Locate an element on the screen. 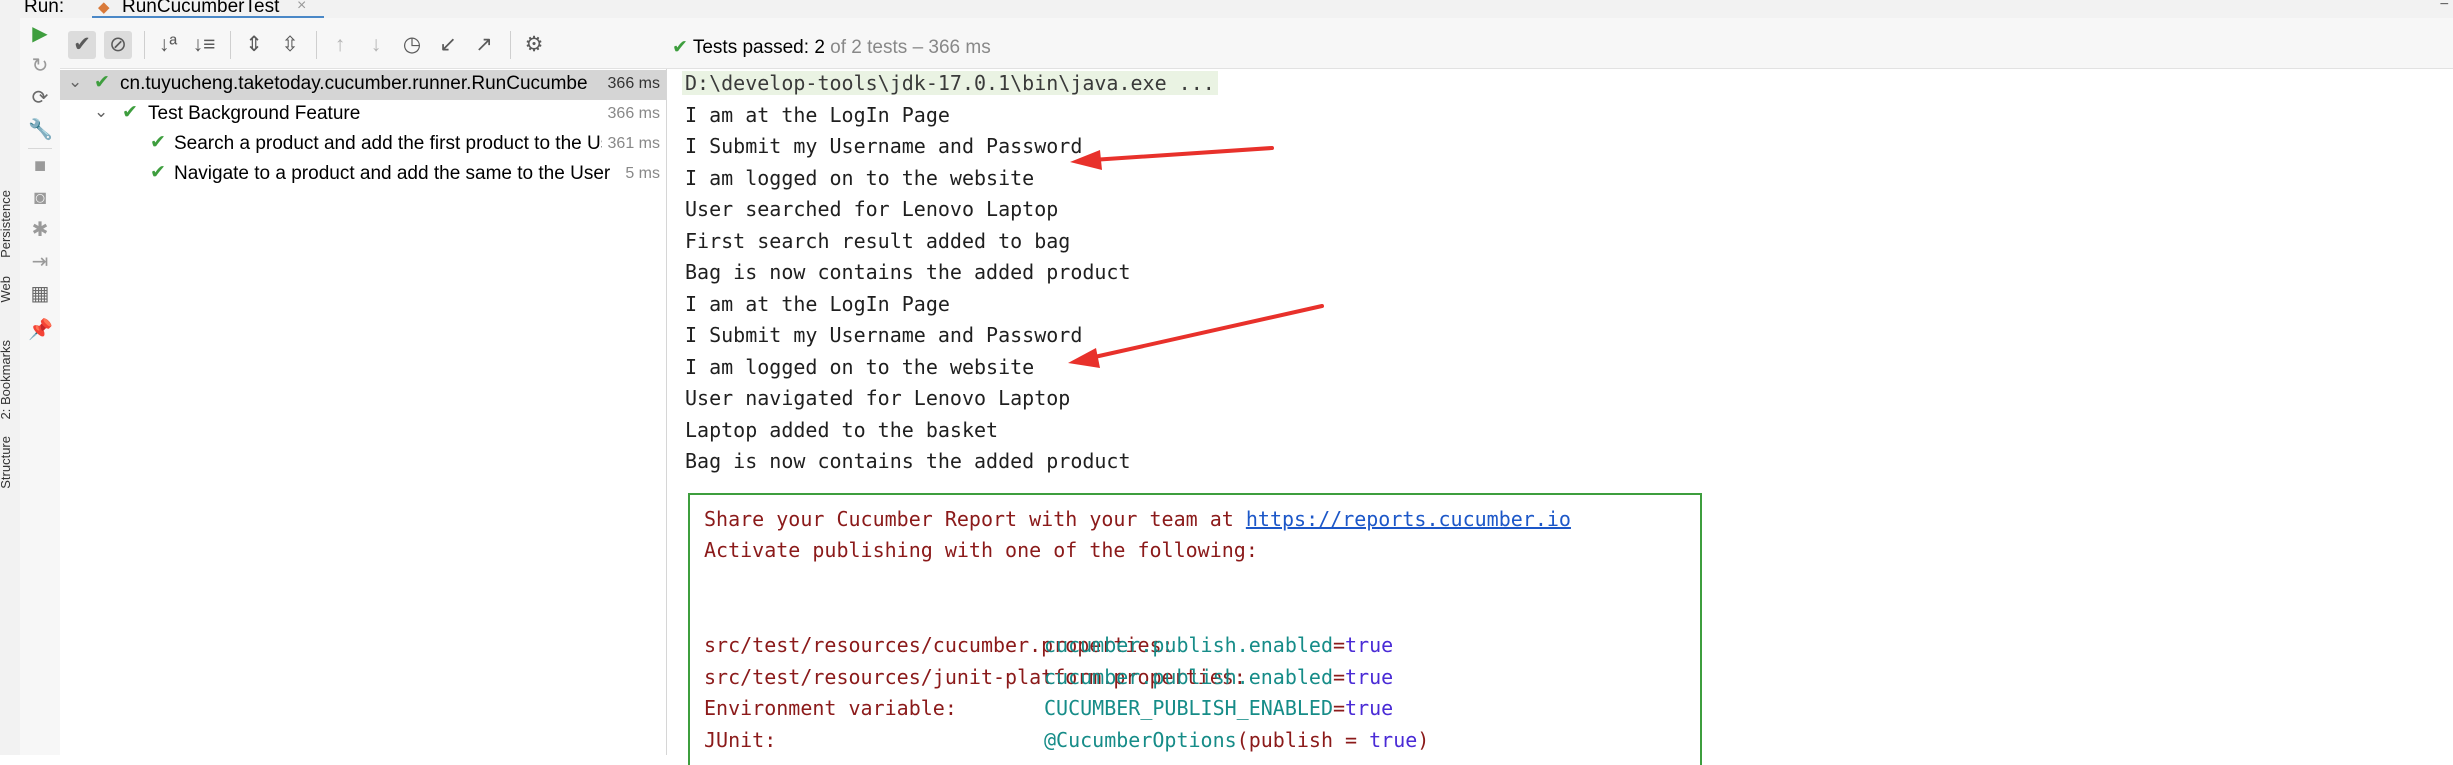 The image size is (2453, 765). status-time: 366 ms is located at coordinates (959, 47).